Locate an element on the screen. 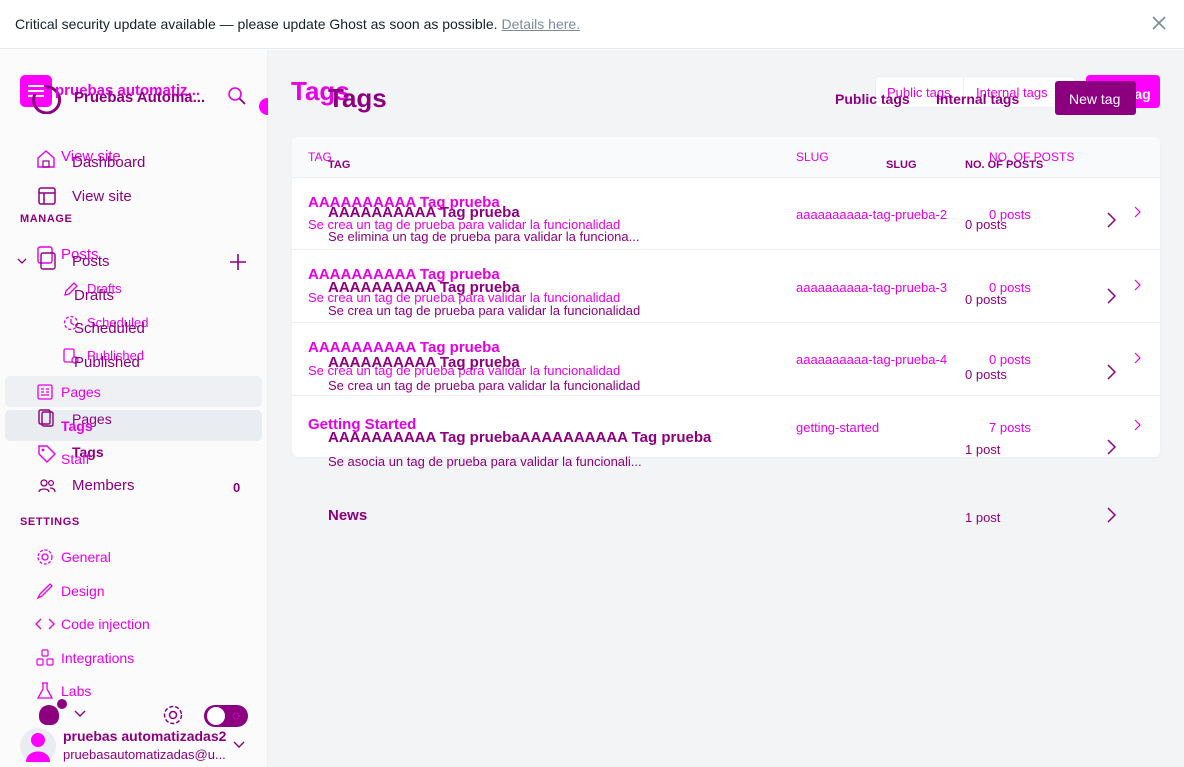 The image size is (1184, 767). search-icon is located at coordinates (237, 96).